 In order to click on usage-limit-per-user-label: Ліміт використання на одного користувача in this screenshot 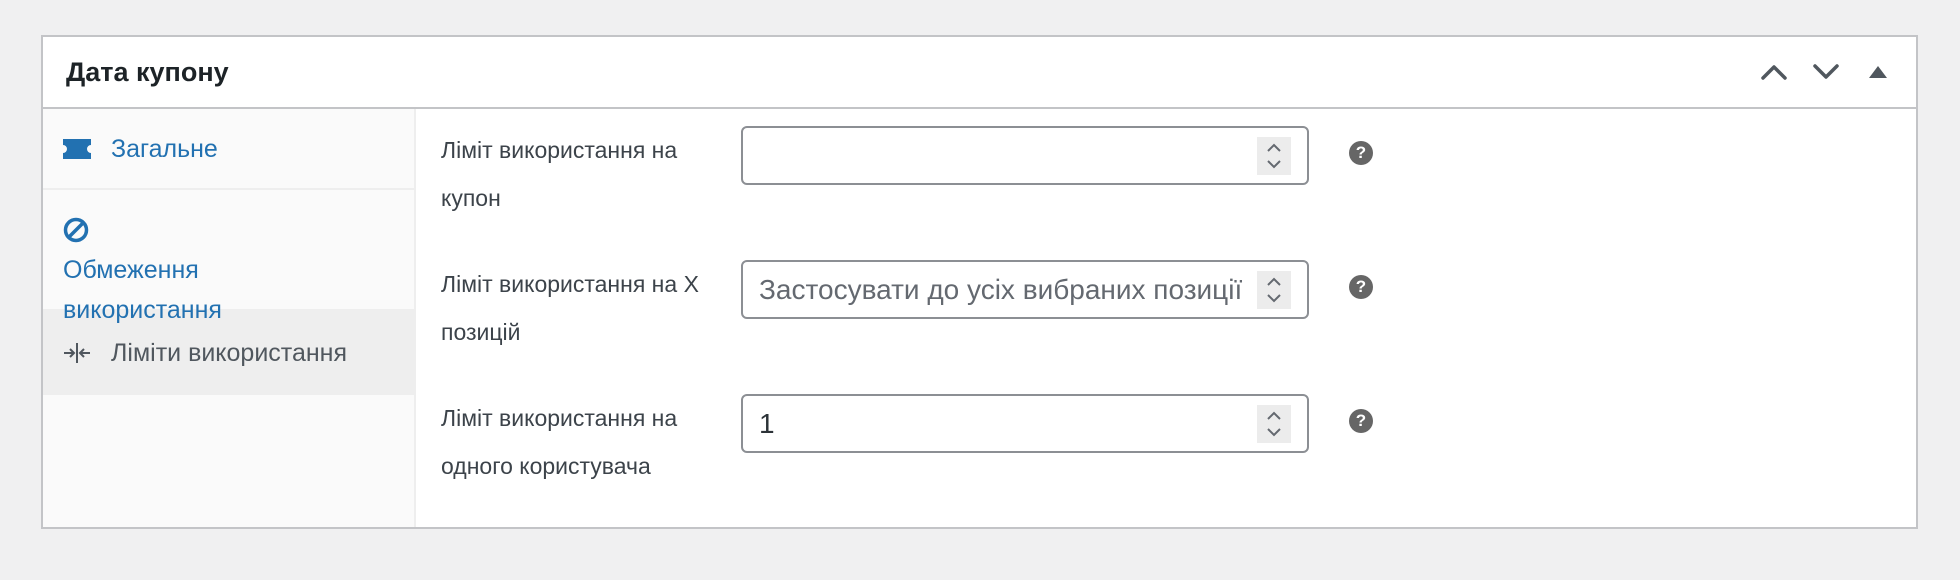, I will do `click(559, 442)`.